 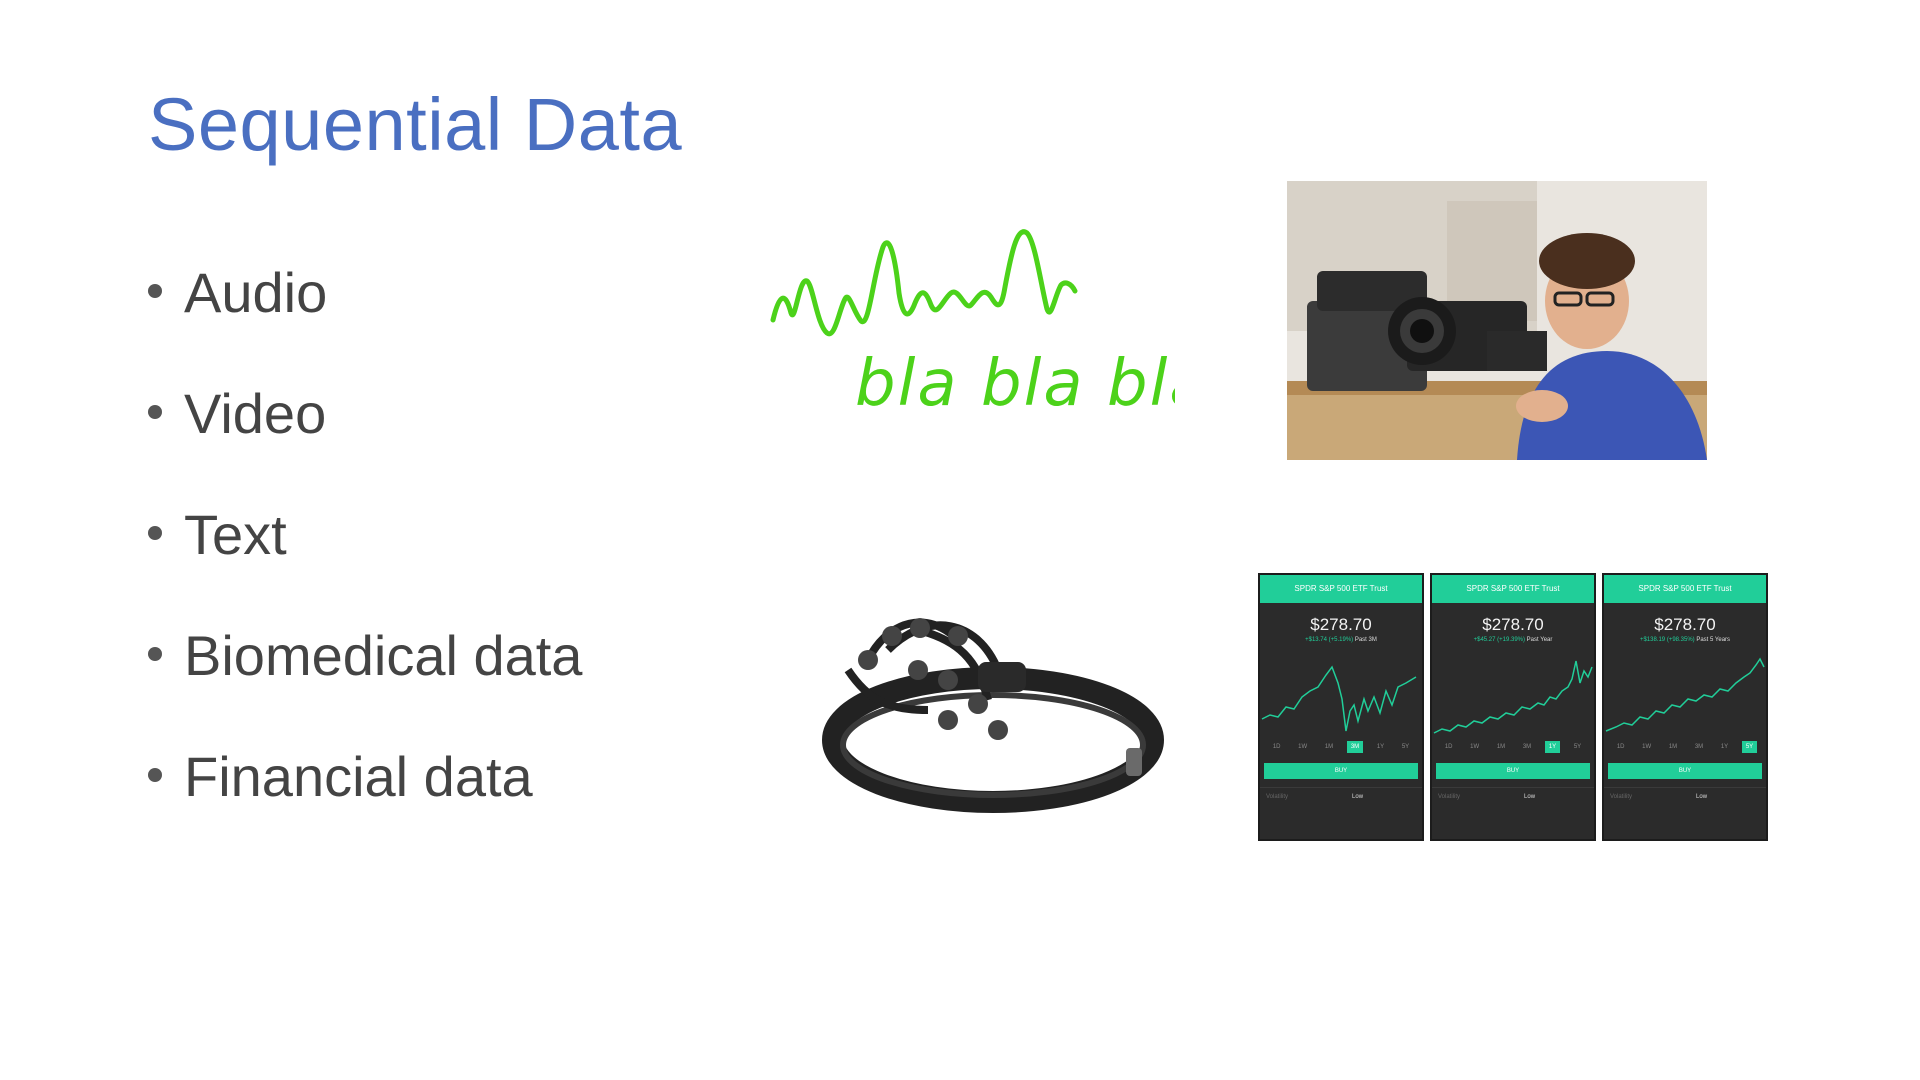 I want to click on change-period: Past 5 Years, so click(x=1713, y=640).